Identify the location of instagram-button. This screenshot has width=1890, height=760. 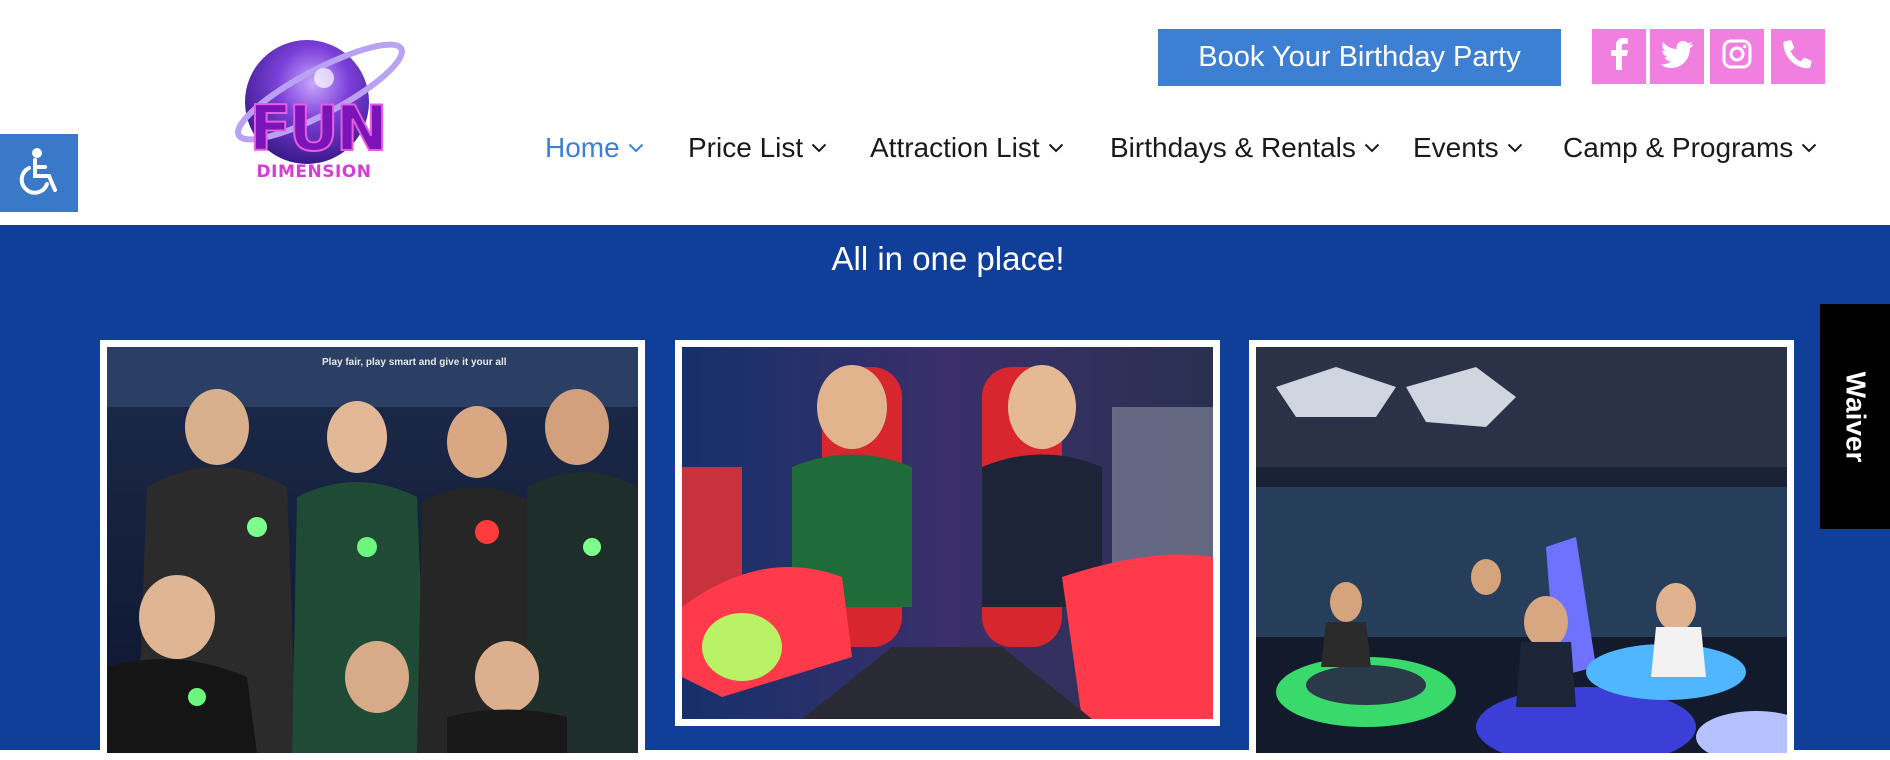
(1737, 56).